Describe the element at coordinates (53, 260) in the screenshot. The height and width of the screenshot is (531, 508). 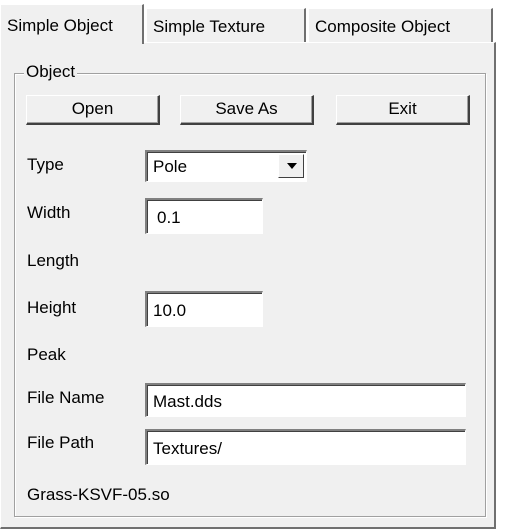
I see `length-label: Length` at that location.